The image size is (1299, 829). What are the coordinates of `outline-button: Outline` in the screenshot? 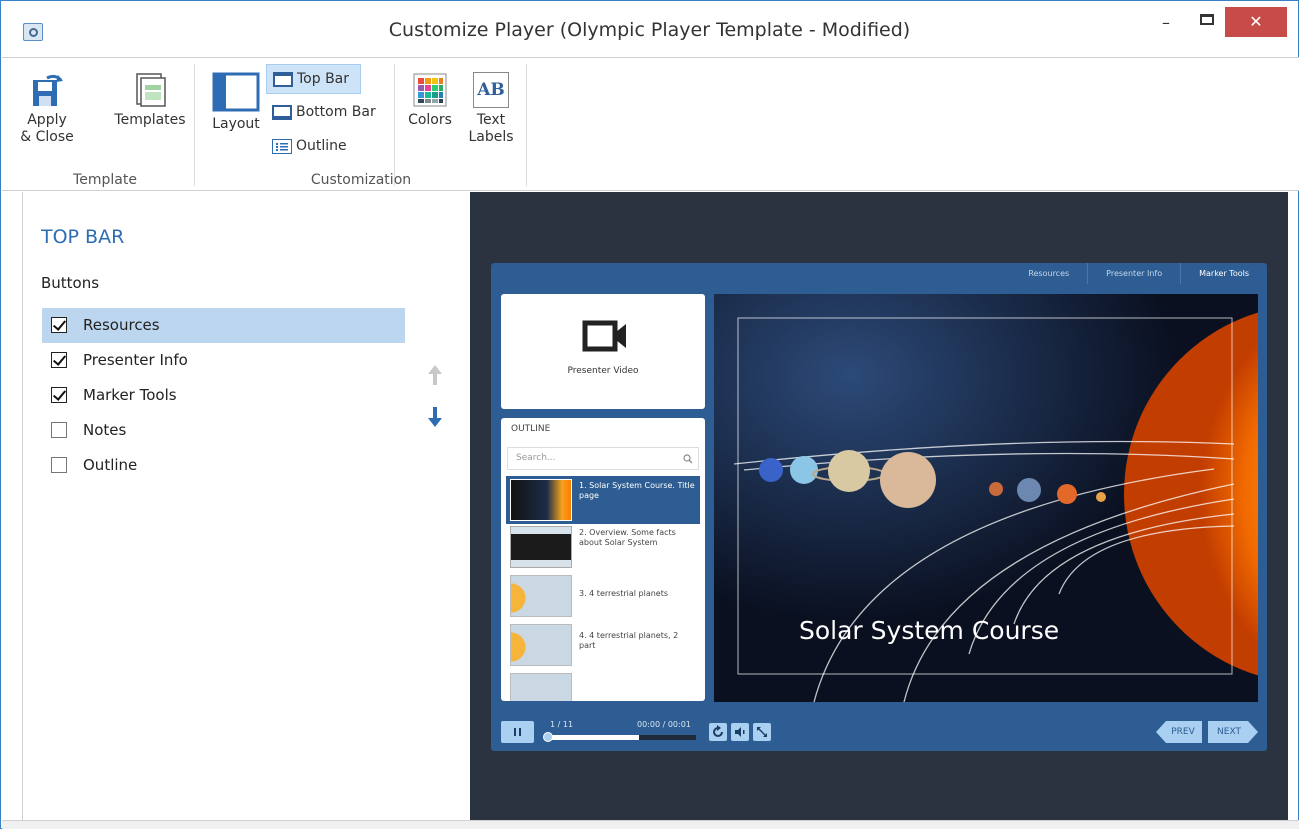 It's located at (316, 147).